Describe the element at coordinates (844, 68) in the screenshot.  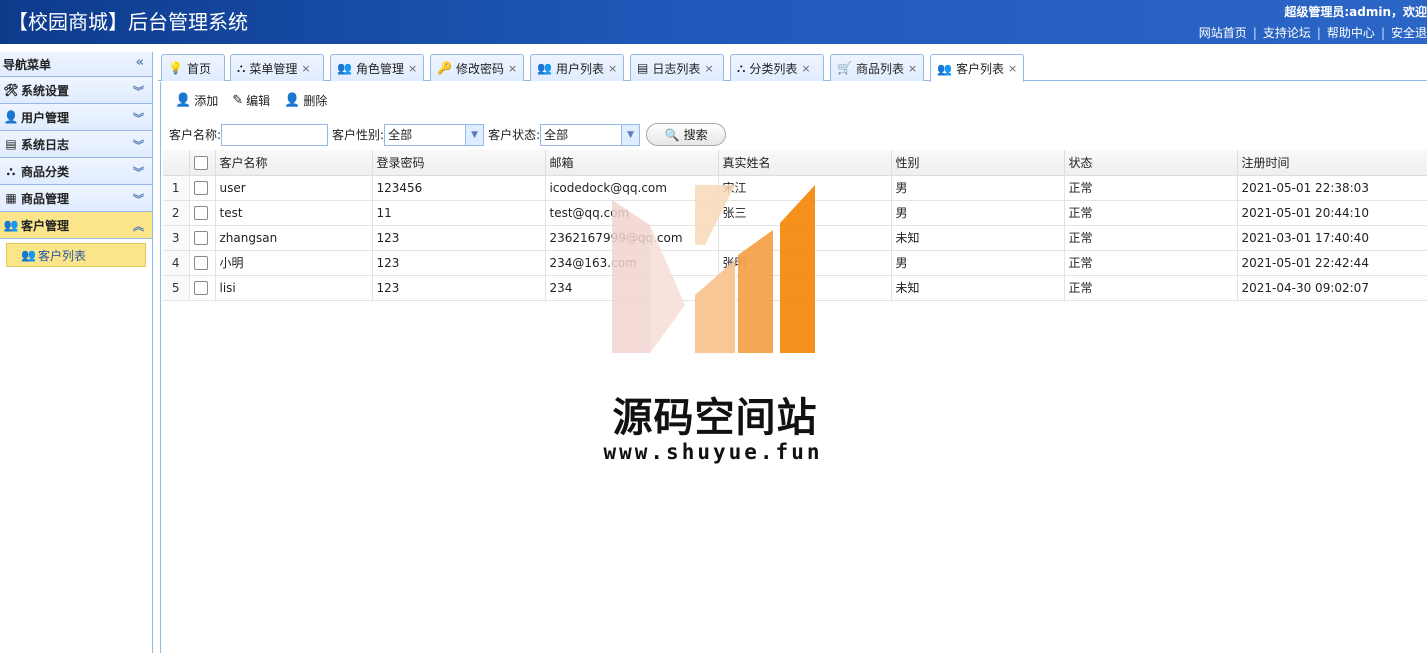
I see `cart-icon: 🛒` at that location.